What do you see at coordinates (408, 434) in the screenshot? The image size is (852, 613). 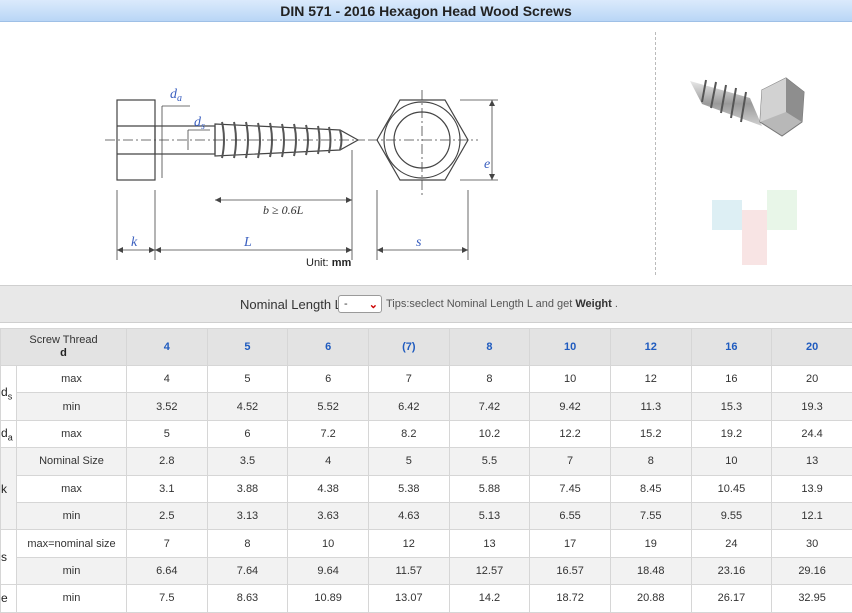 I see `table-cell: 8.2` at bounding box center [408, 434].